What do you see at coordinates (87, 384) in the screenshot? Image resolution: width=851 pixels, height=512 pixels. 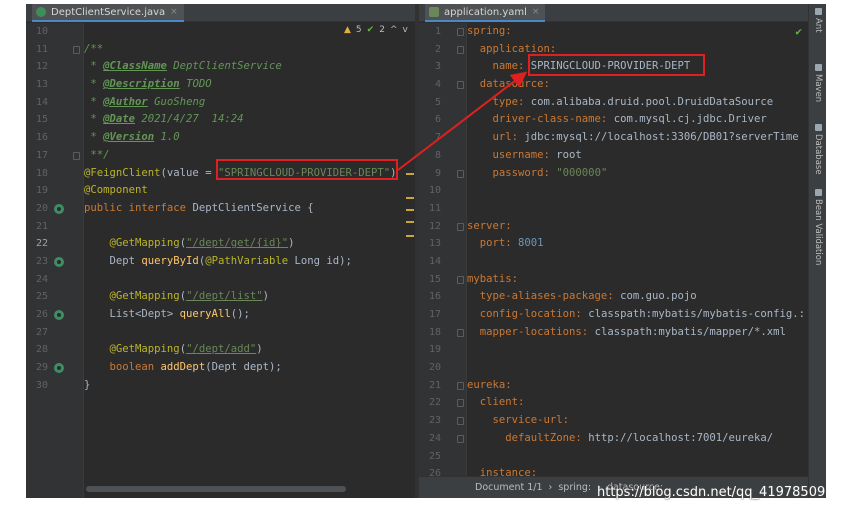 I see `code-token: }` at bounding box center [87, 384].